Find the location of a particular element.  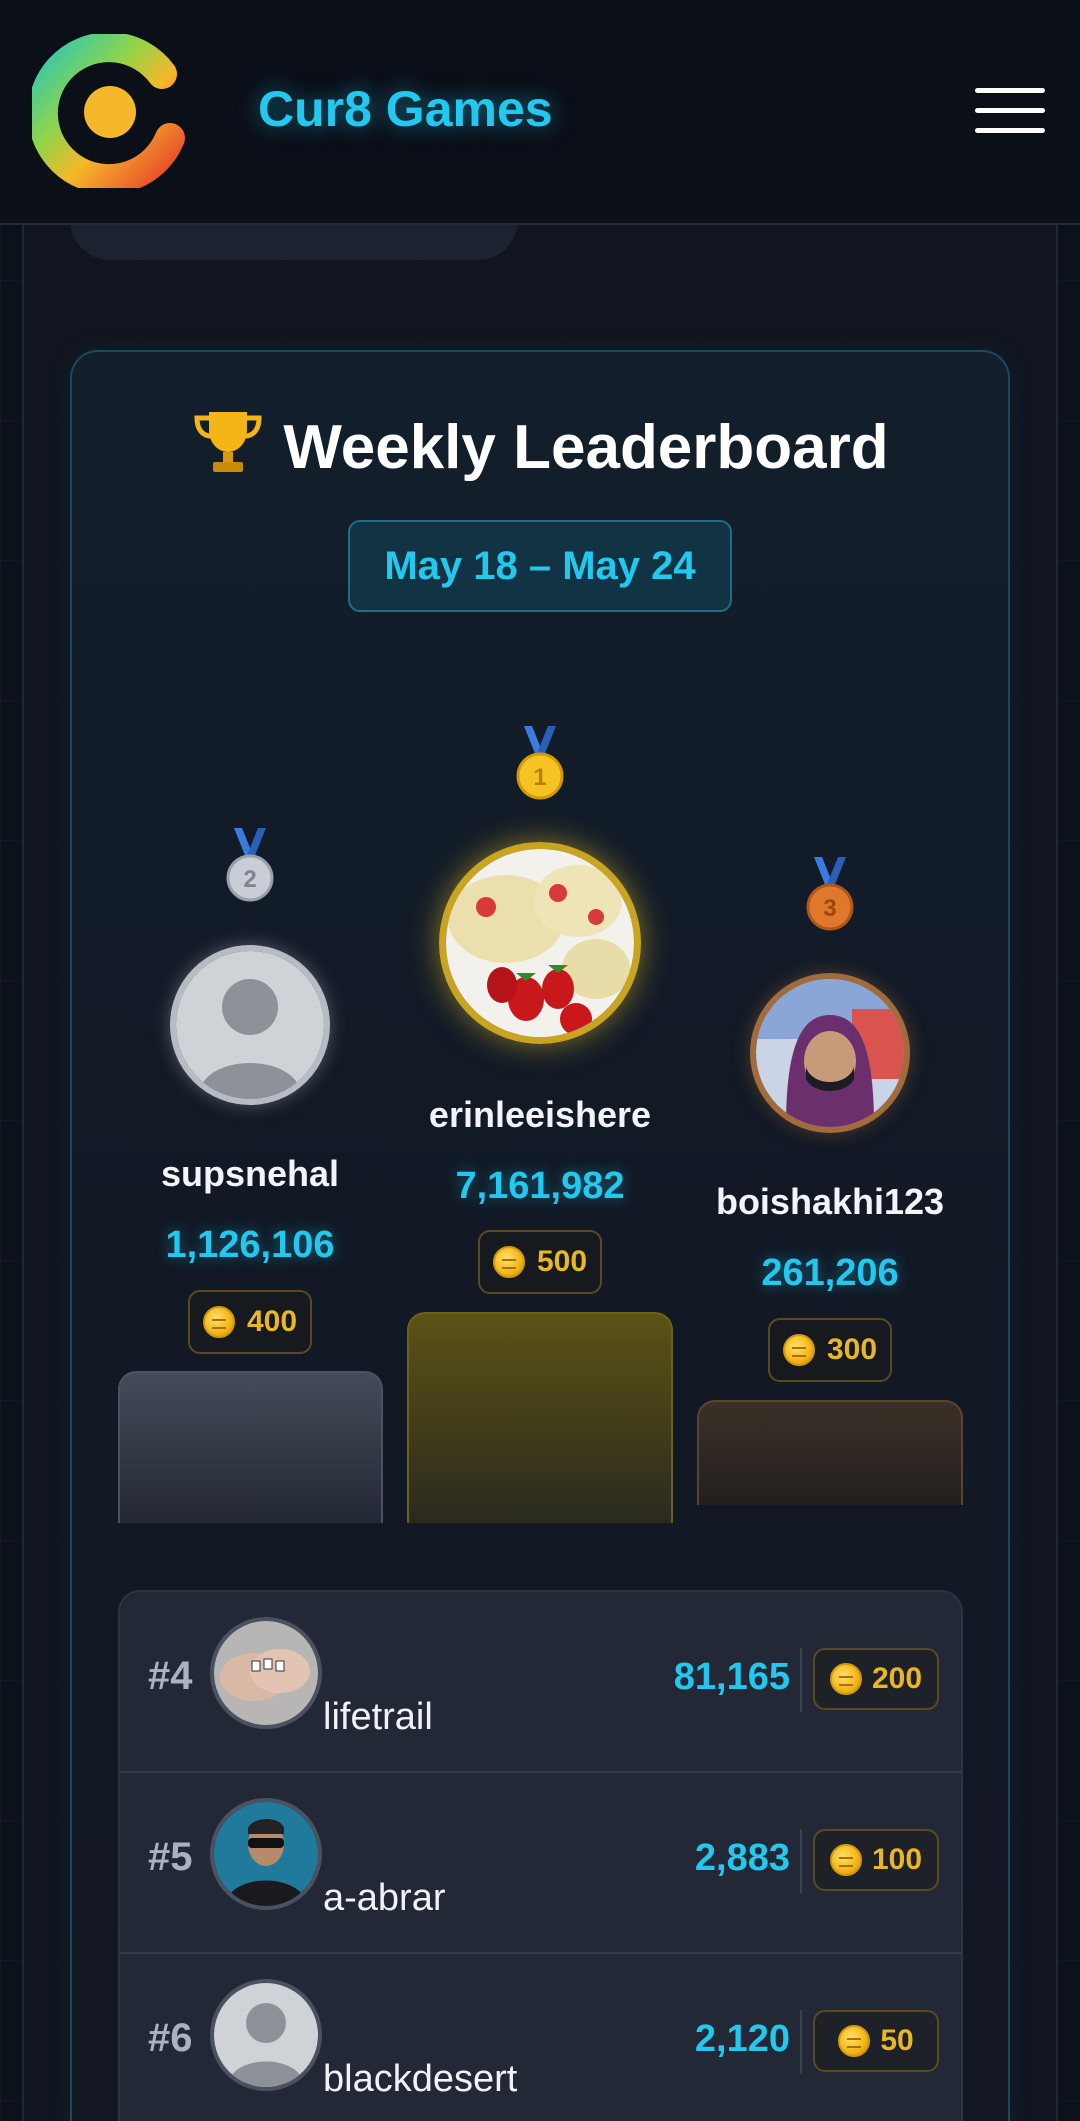

podium-score: 7,161,982 is located at coordinates (540, 1186).